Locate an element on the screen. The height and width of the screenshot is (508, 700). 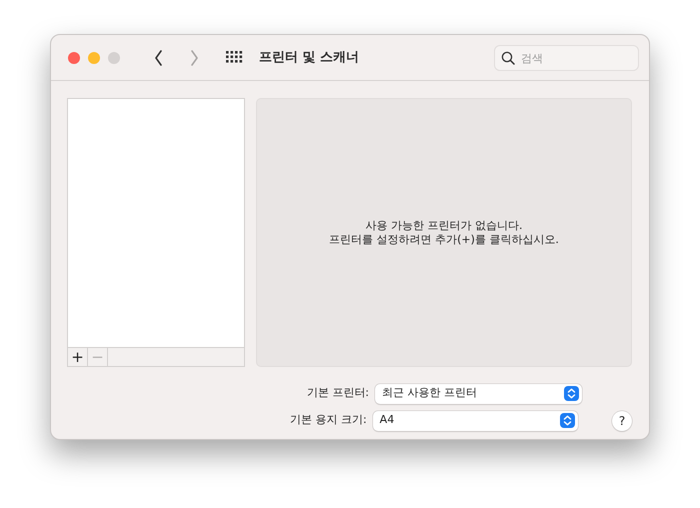
popup-button: 최근 사용한 프린터 is located at coordinates (478, 394).